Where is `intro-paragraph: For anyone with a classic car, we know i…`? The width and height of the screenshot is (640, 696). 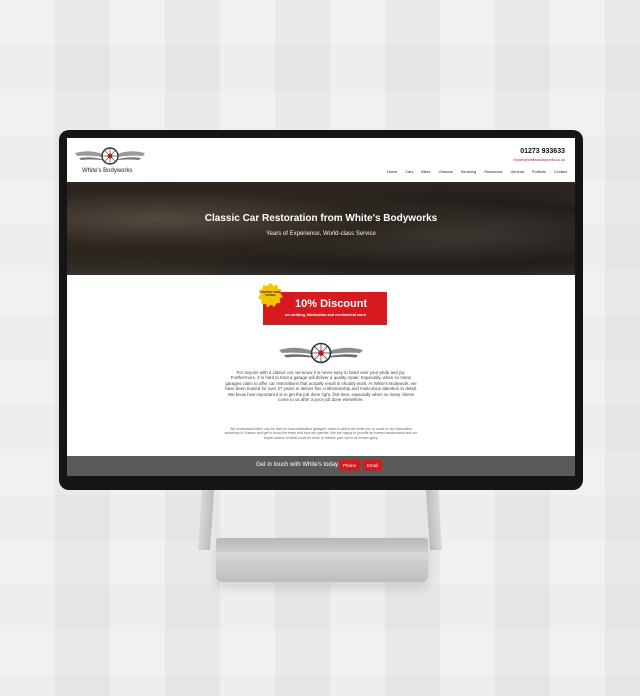 intro-paragraph: For anyone with a classic car, we know i… is located at coordinates (321, 386).